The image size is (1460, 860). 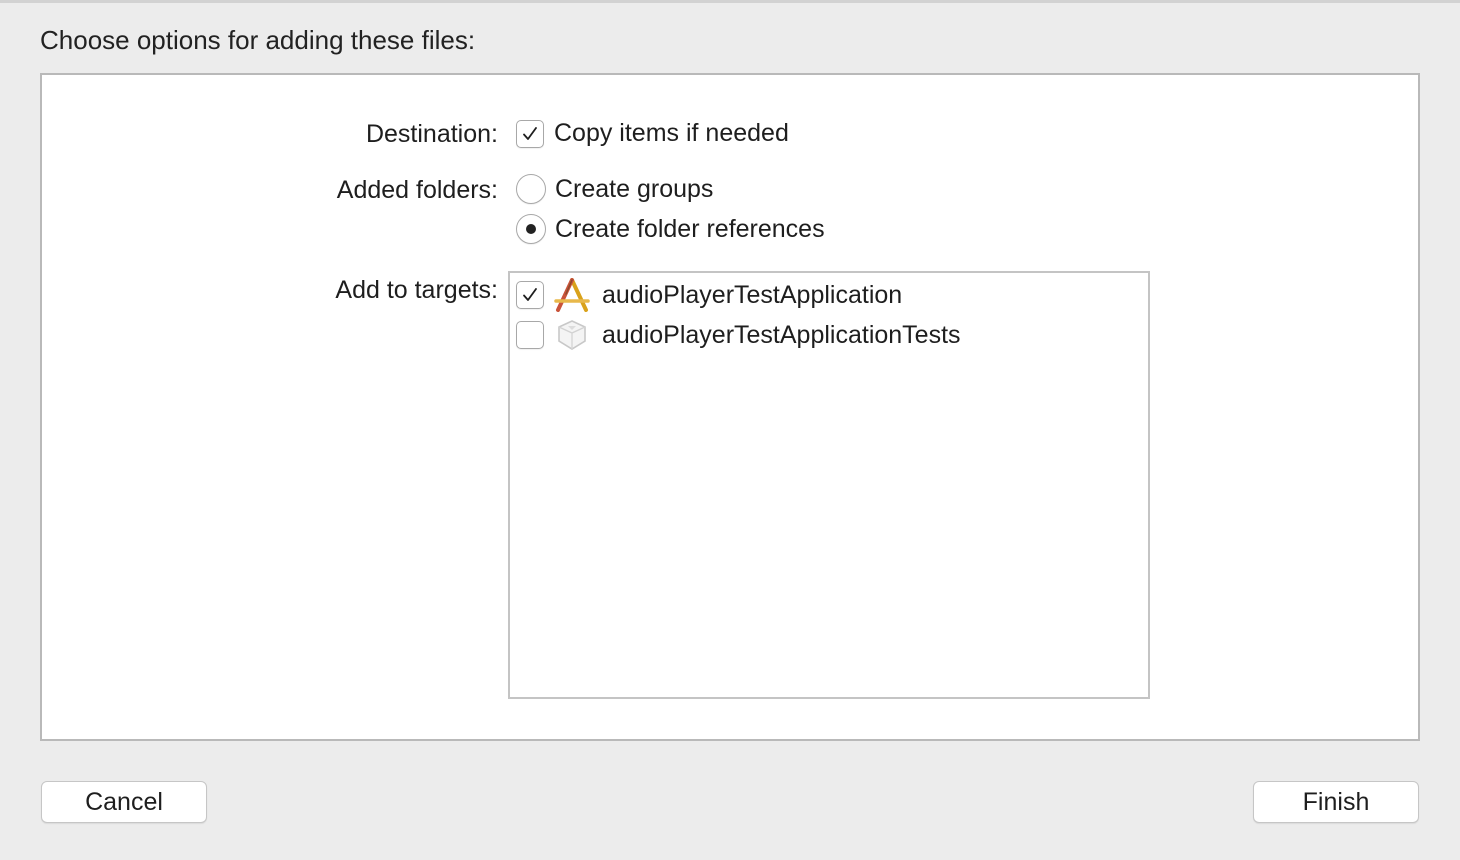 What do you see at coordinates (752, 294) in the screenshot?
I see `target-name: audioPlayerTestApplication` at bounding box center [752, 294].